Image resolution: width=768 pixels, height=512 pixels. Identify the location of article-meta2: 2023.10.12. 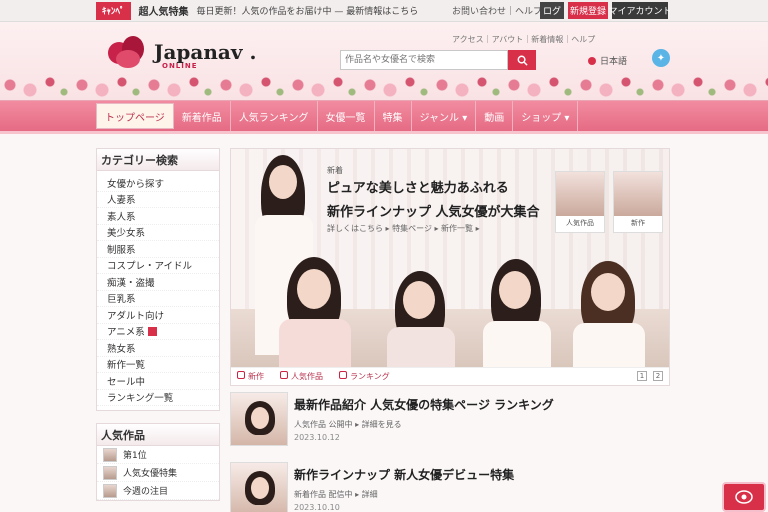
(317, 437).